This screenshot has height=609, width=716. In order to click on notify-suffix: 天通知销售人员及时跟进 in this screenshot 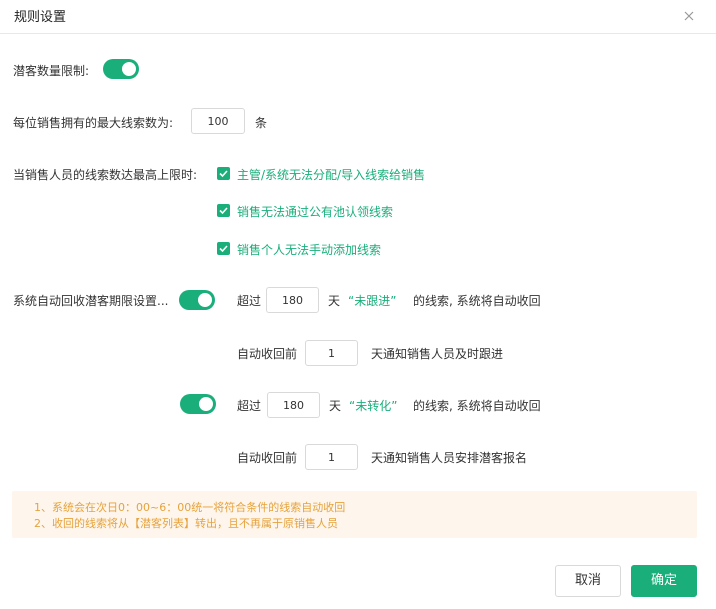, I will do `click(437, 354)`.